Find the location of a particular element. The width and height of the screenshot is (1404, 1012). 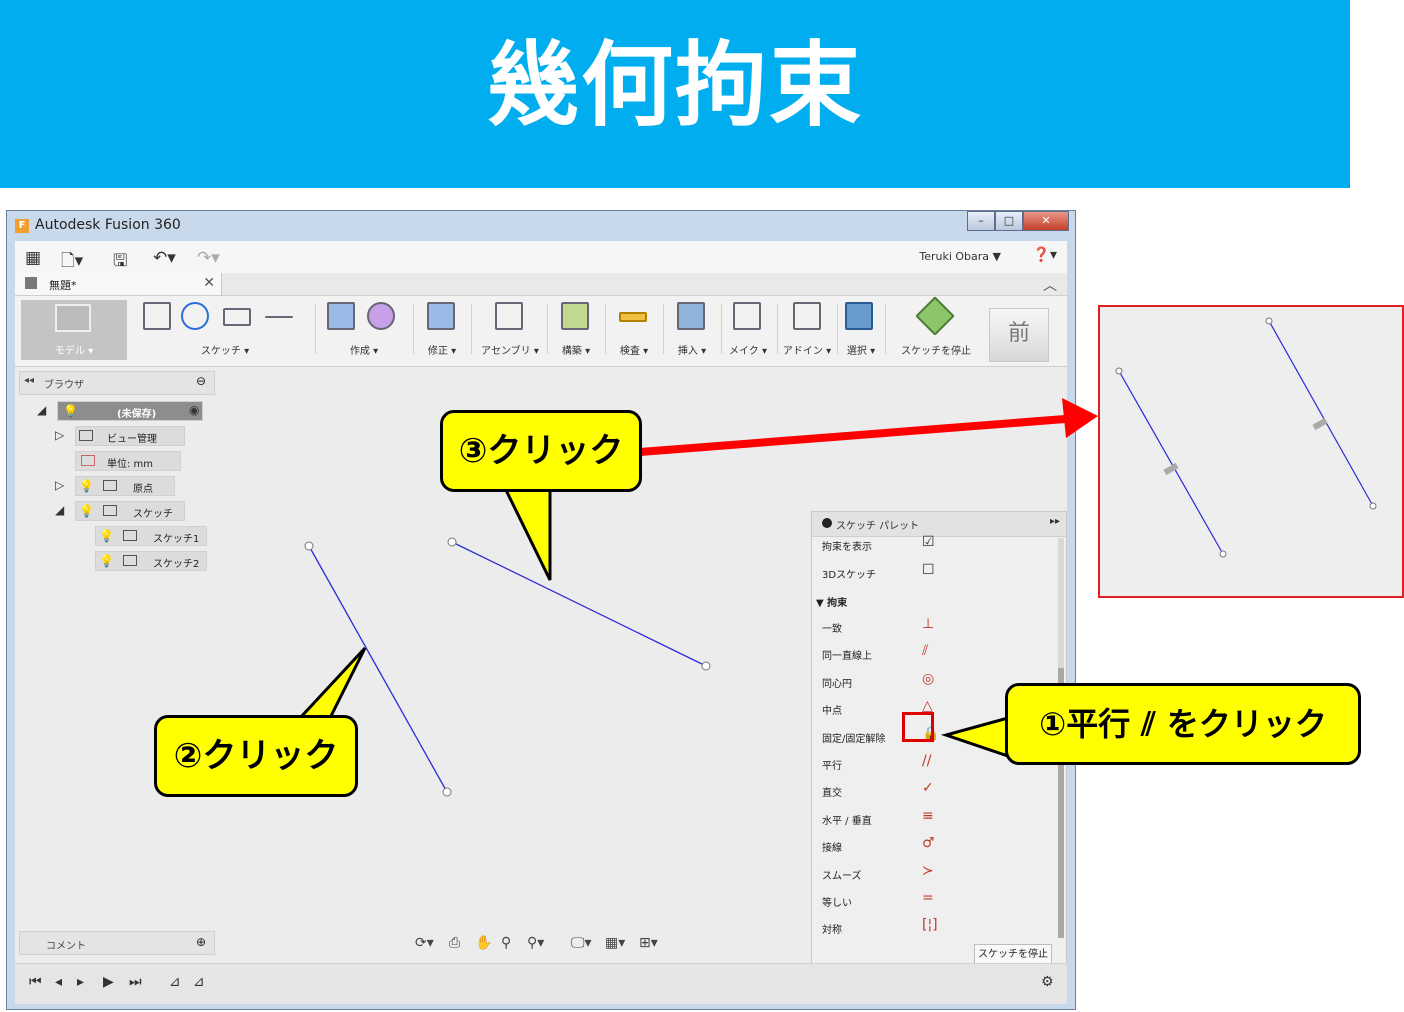

palette-toggle-icon is located at coordinates (827, 523).